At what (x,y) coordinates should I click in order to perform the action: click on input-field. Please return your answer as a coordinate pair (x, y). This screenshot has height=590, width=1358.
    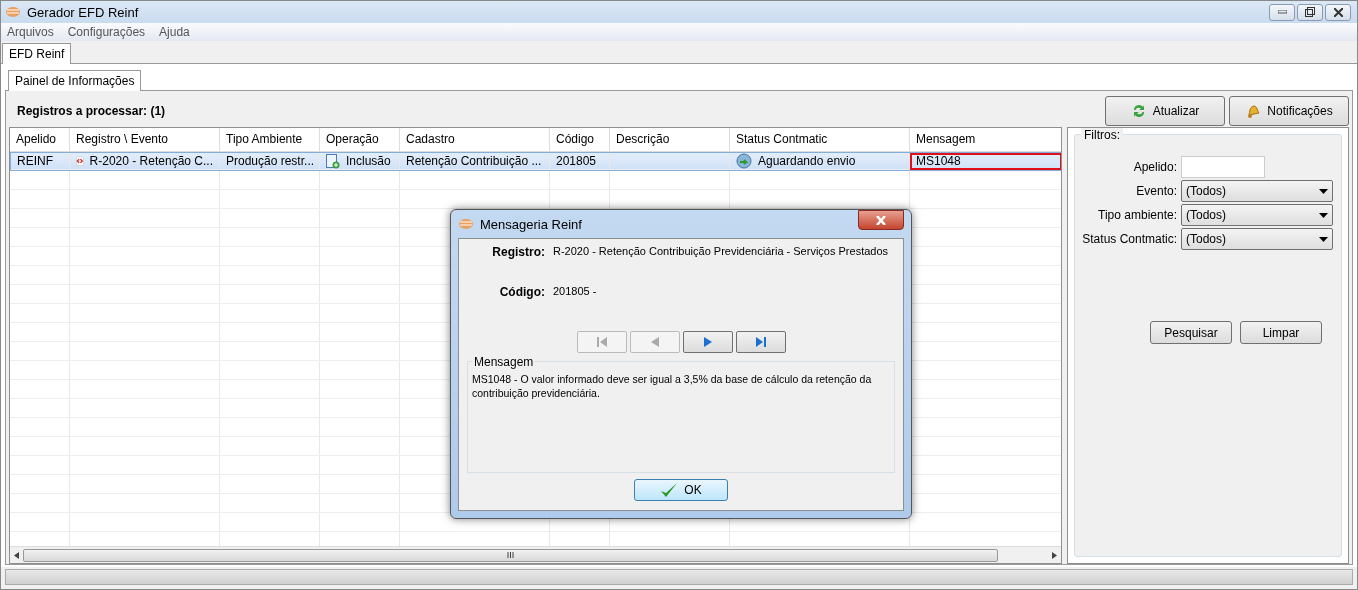
    Looking at the image, I should click on (1223, 167).